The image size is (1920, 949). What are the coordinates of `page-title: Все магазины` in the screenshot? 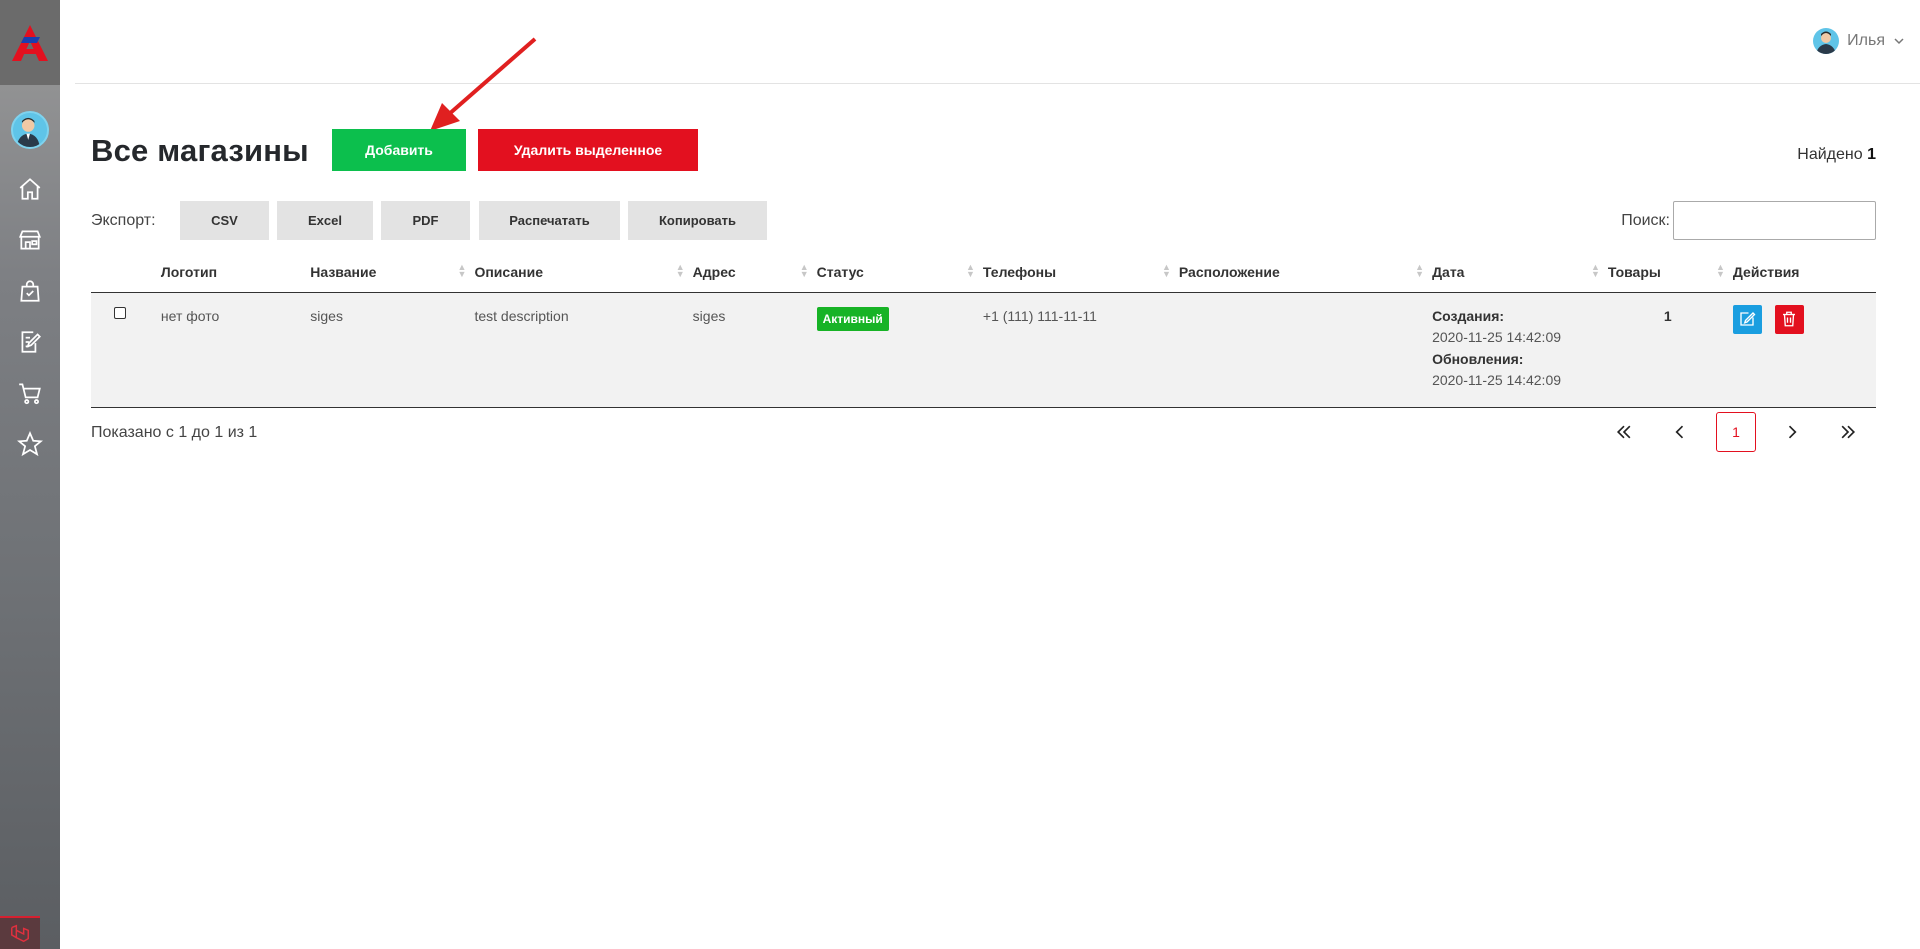 It's located at (200, 150).